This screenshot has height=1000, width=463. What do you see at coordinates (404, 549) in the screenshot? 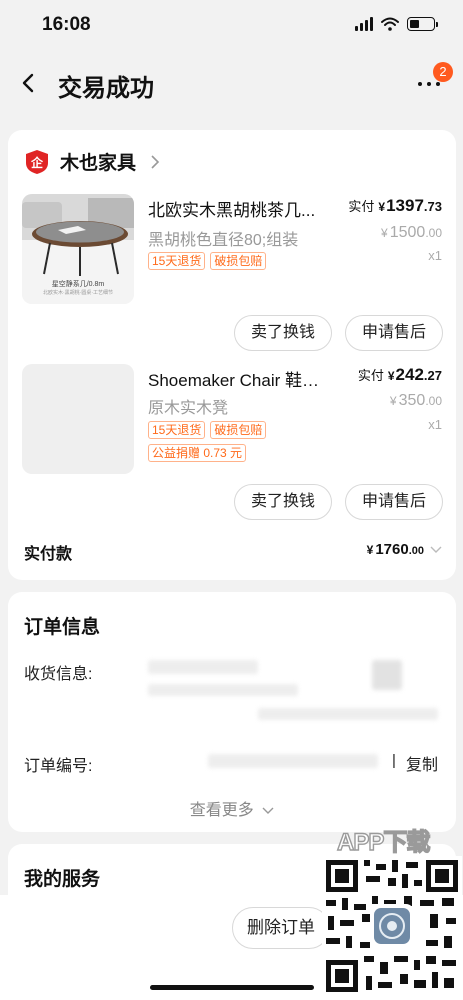
I see `total-amount: ¥ 1760 .00` at bounding box center [404, 549].